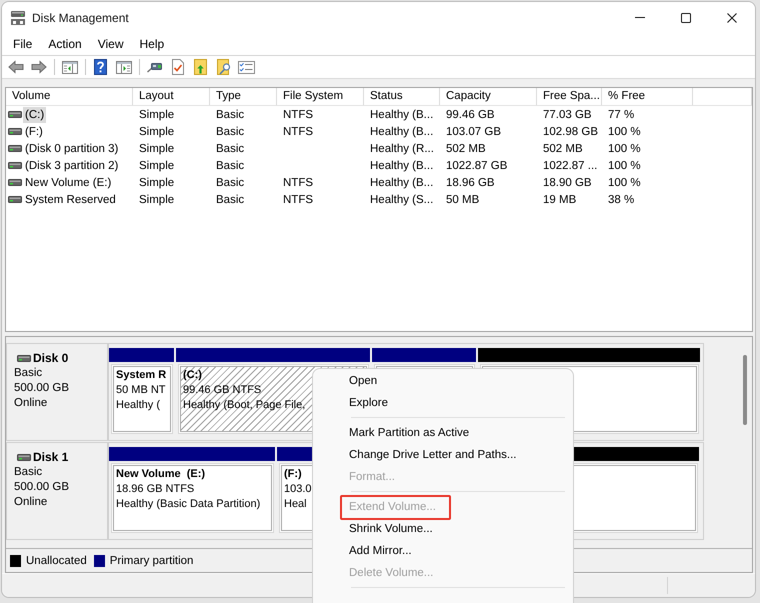 The image size is (760, 603). I want to click on page-search-icon, so click(223, 67).